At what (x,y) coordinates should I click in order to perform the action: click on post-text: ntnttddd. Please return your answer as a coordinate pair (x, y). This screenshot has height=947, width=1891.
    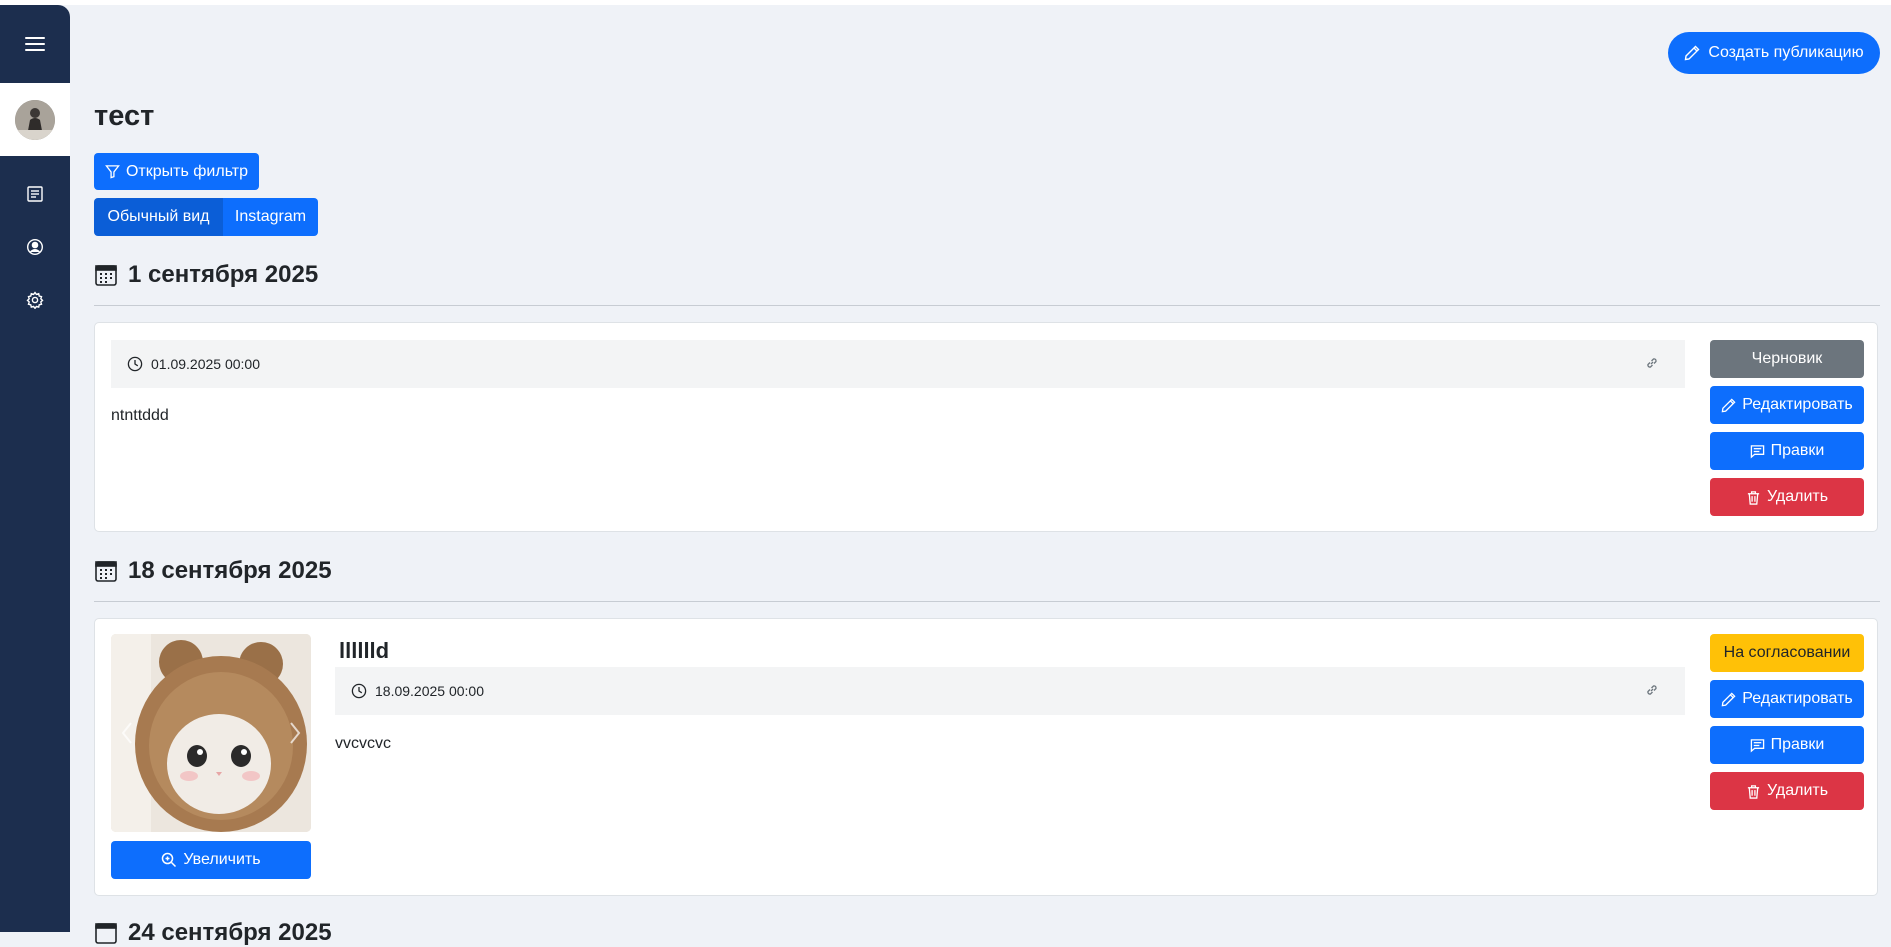
    Looking at the image, I should click on (140, 415).